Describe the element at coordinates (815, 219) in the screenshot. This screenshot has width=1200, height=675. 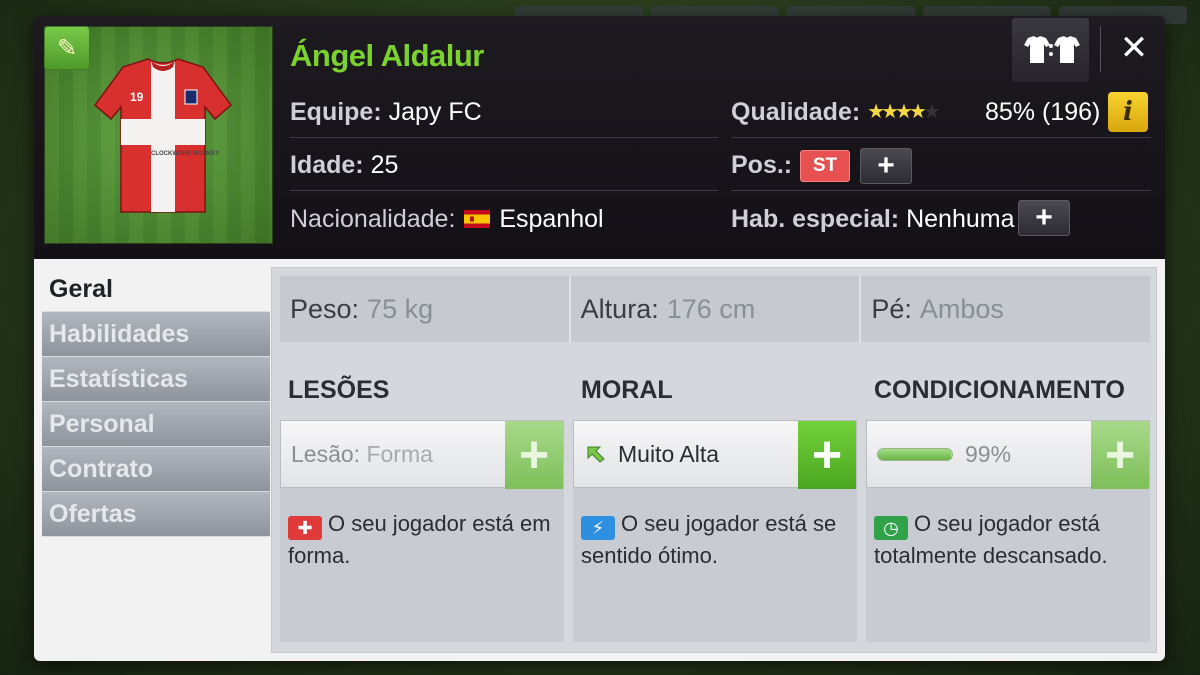
I see `special-label: Hab. especial:` at that location.